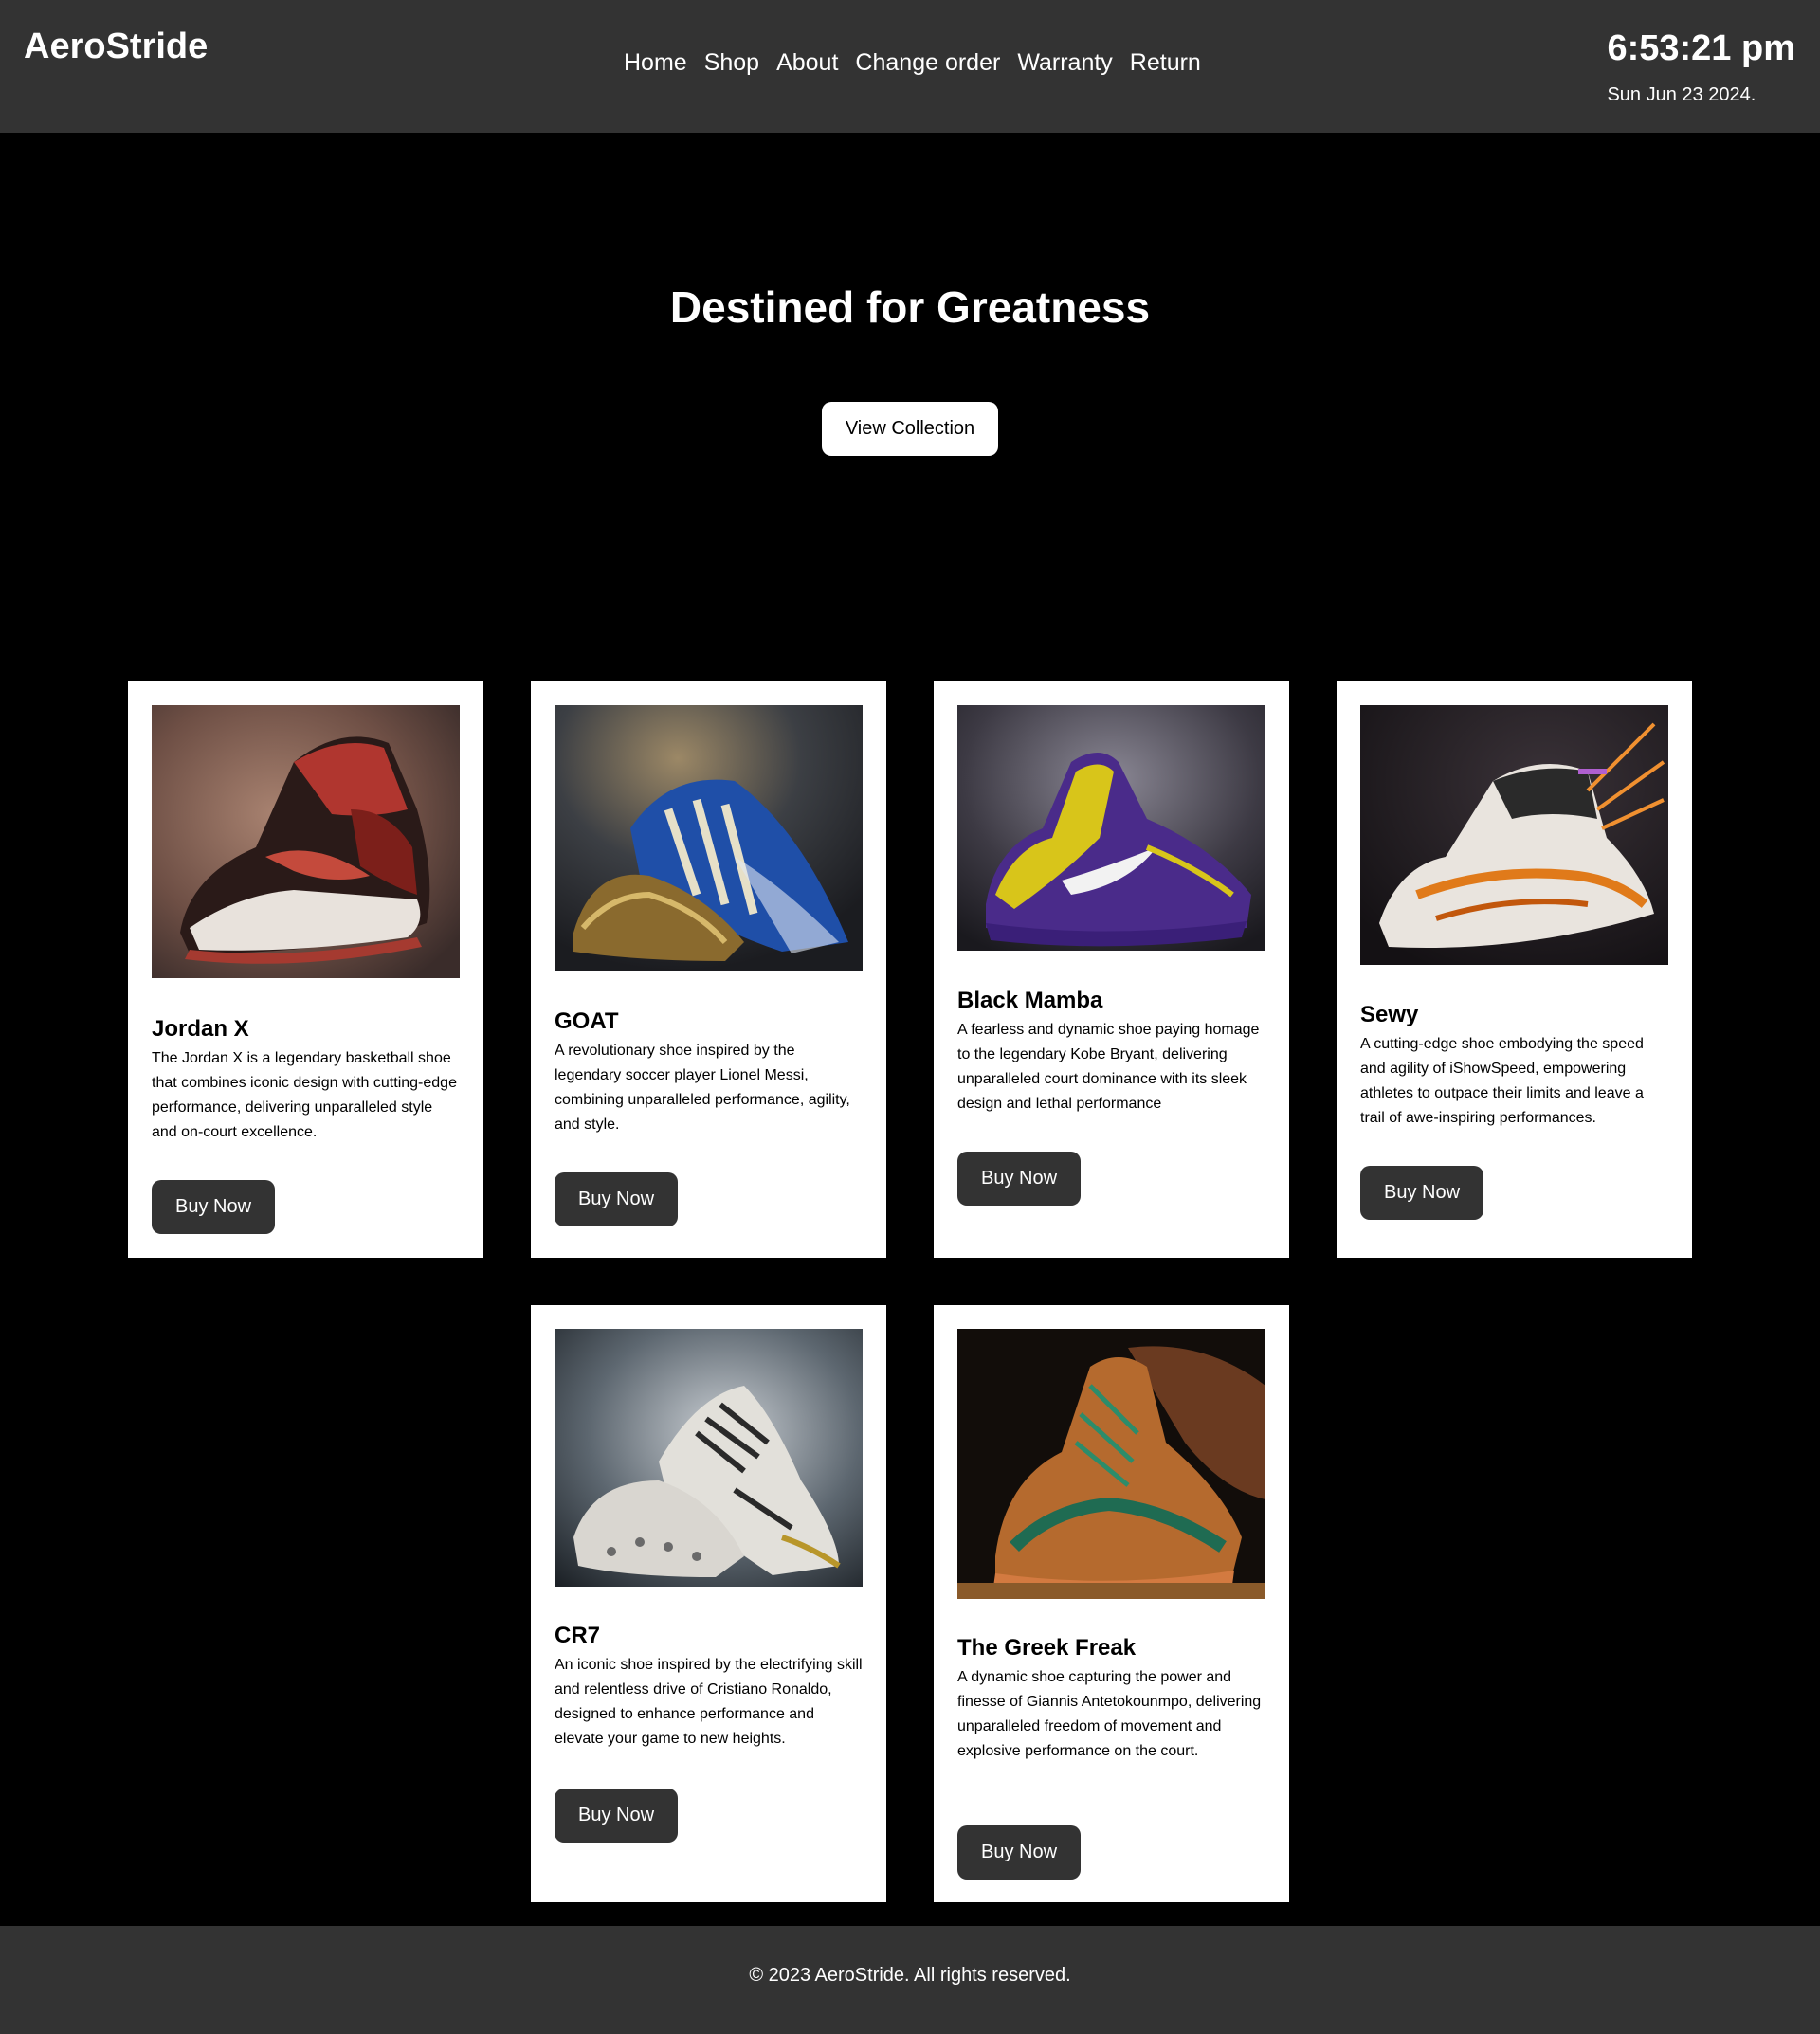  I want to click on product-image-sewy, so click(1514, 835).